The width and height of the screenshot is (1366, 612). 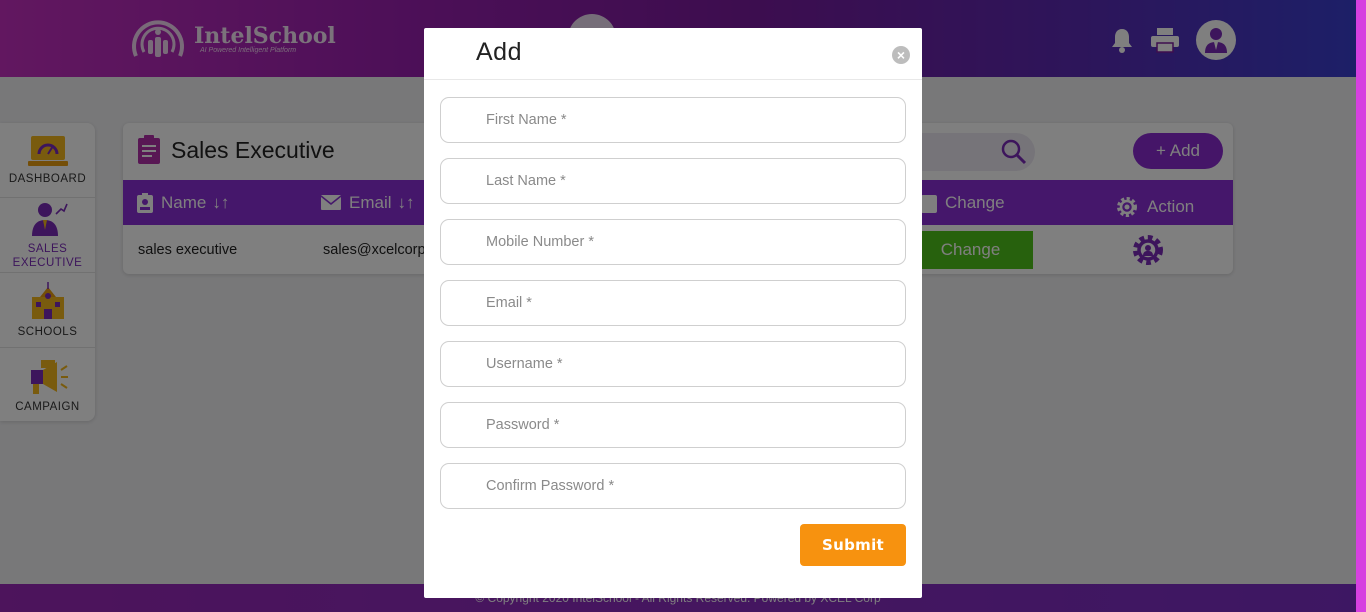 What do you see at coordinates (499, 52) in the screenshot?
I see `modal-title: Add` at bounding box center [499, 52].